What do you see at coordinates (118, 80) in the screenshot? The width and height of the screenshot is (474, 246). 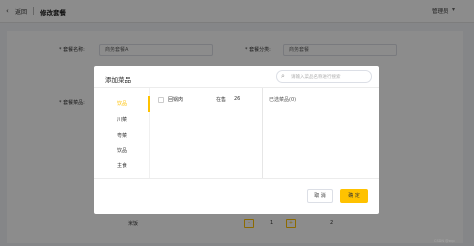 I see `dialog-title: 添加菜品` at bounding box center [118, 80].